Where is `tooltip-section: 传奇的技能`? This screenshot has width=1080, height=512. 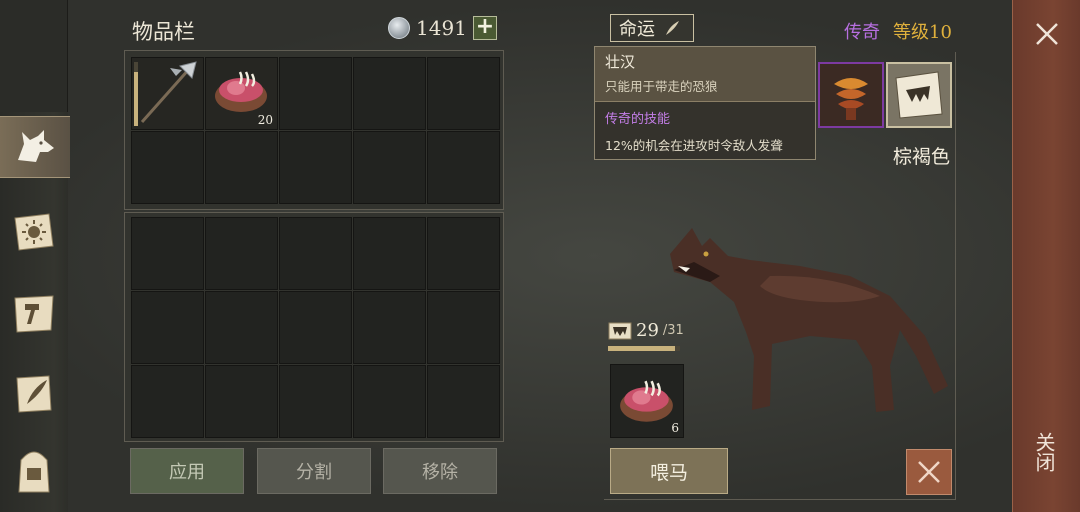 tooltip-section: 传奇的技能 is located at coordinates (638, 119).